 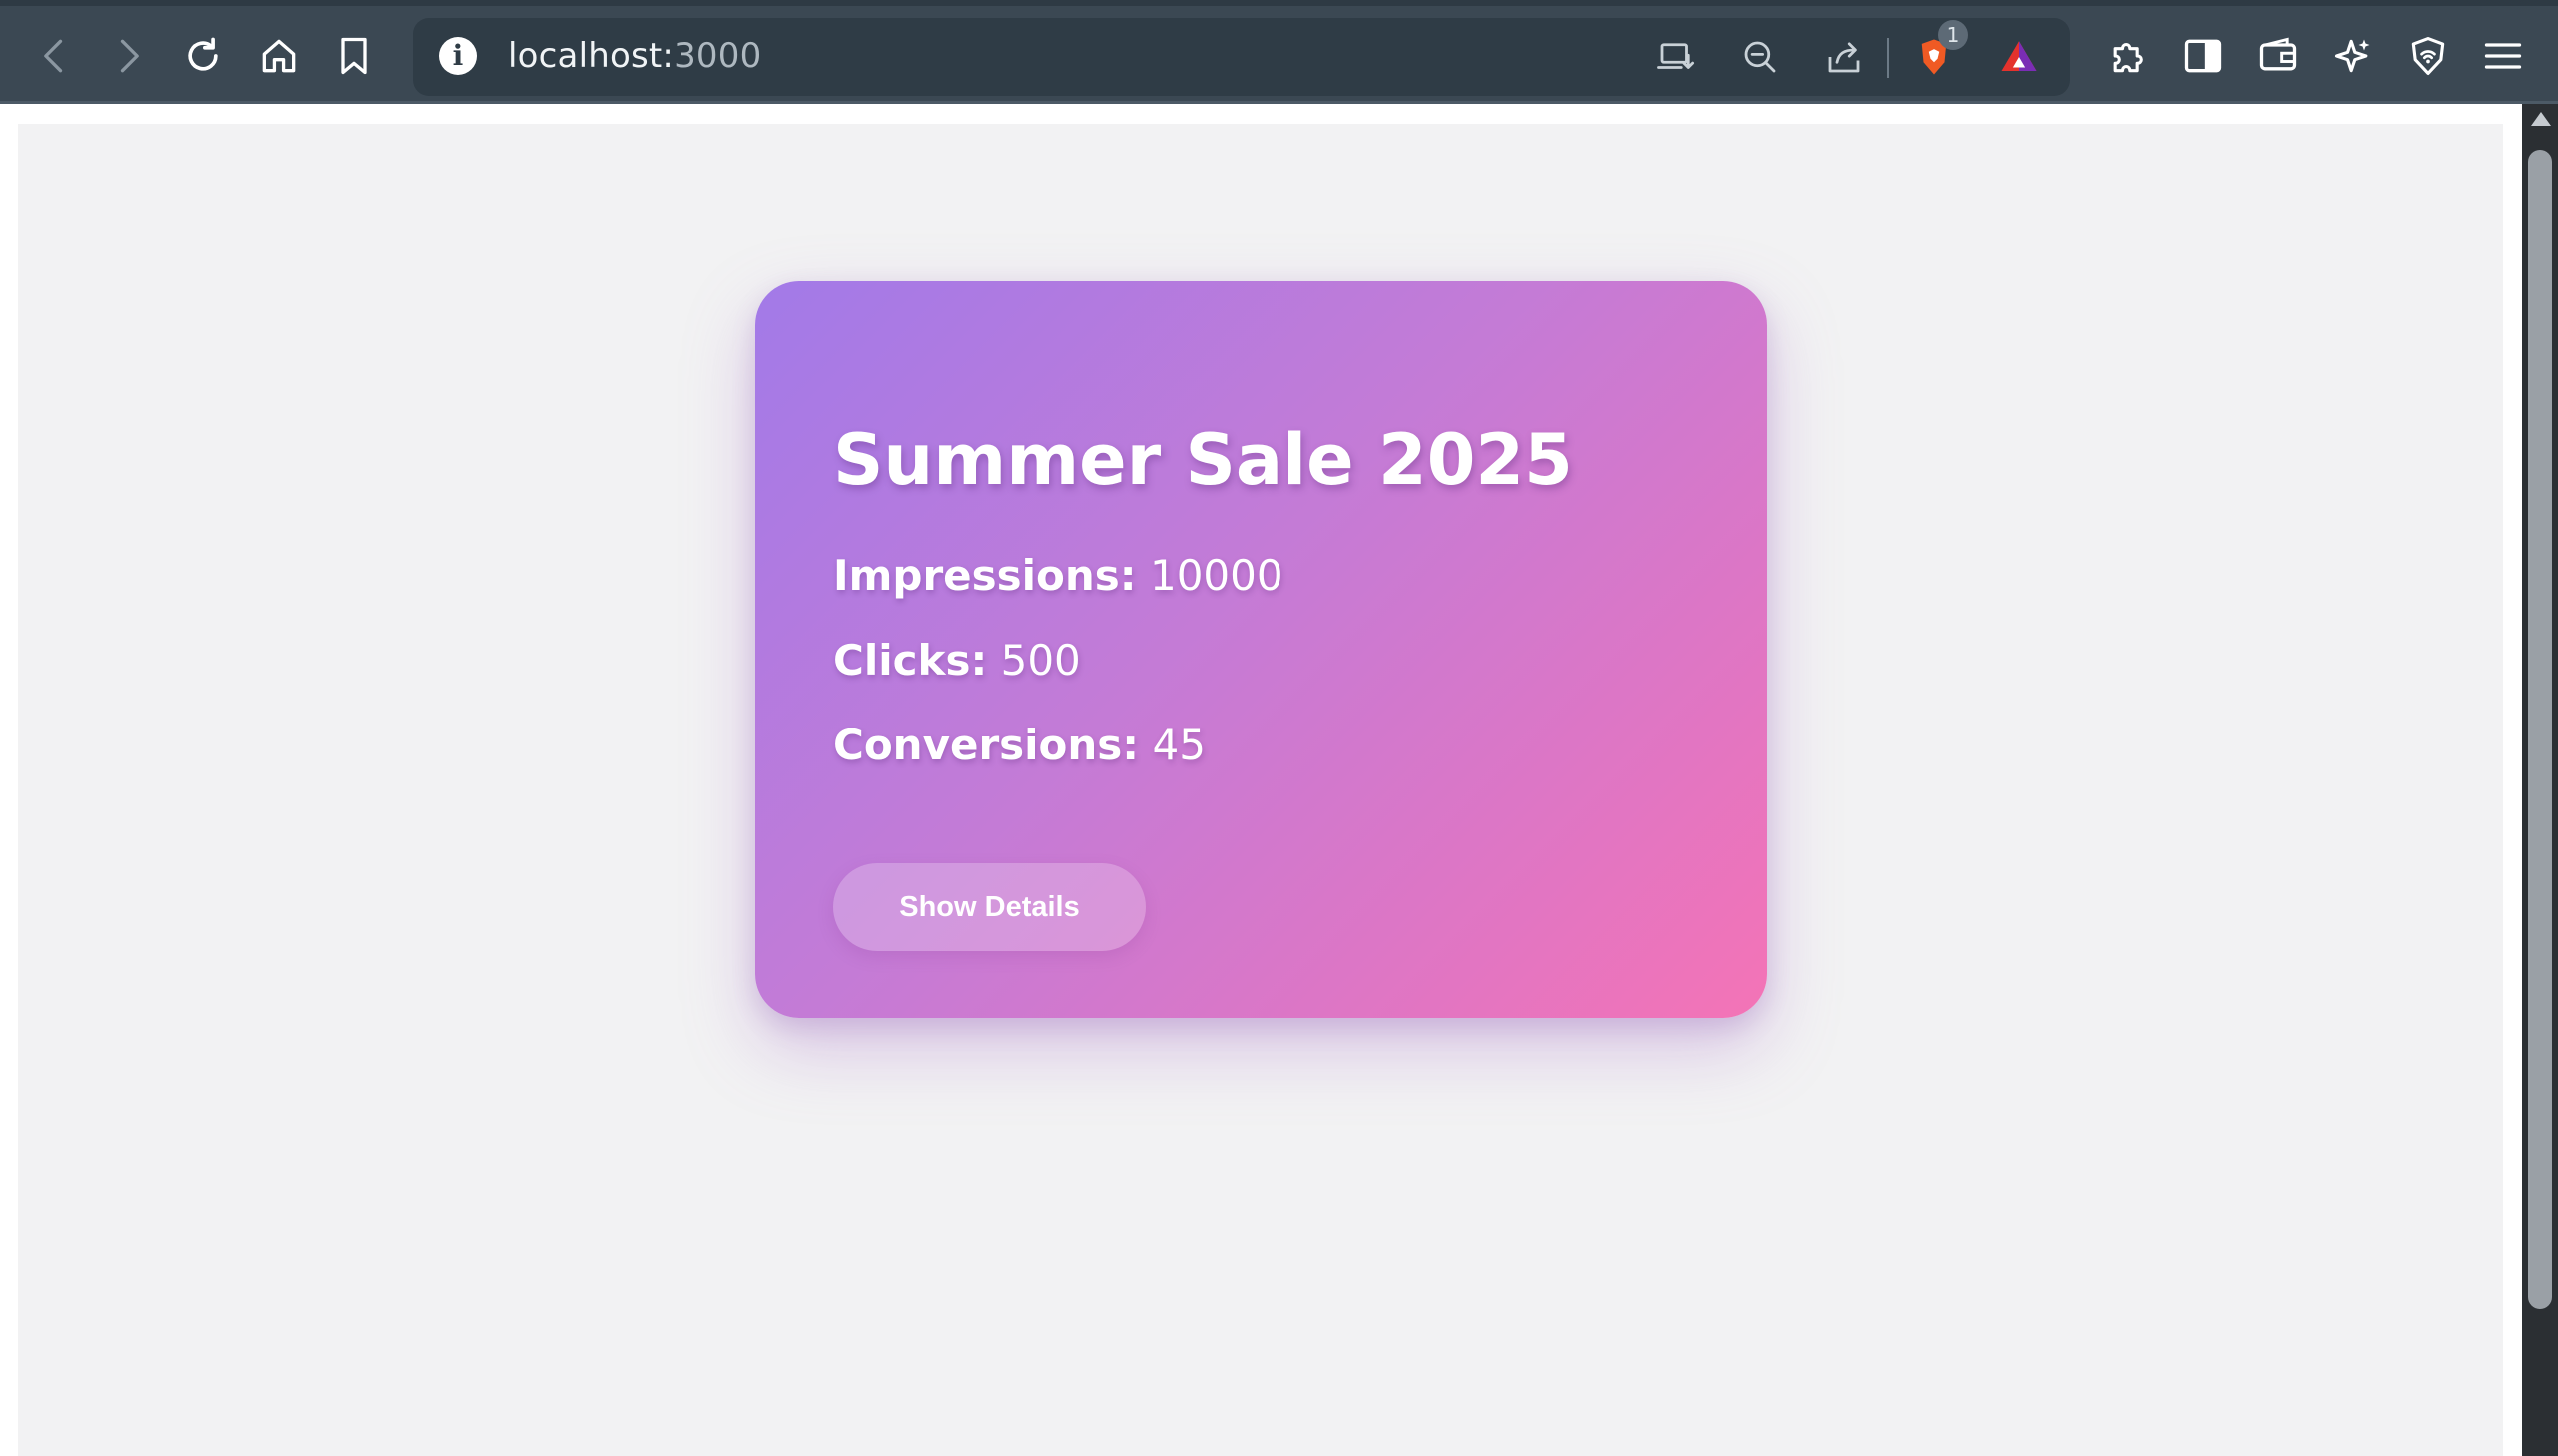 What do you see at coordinates (635, 56) in the screenshot?
I see `url-text: localhost:3000` at bounding box center [635, 56].